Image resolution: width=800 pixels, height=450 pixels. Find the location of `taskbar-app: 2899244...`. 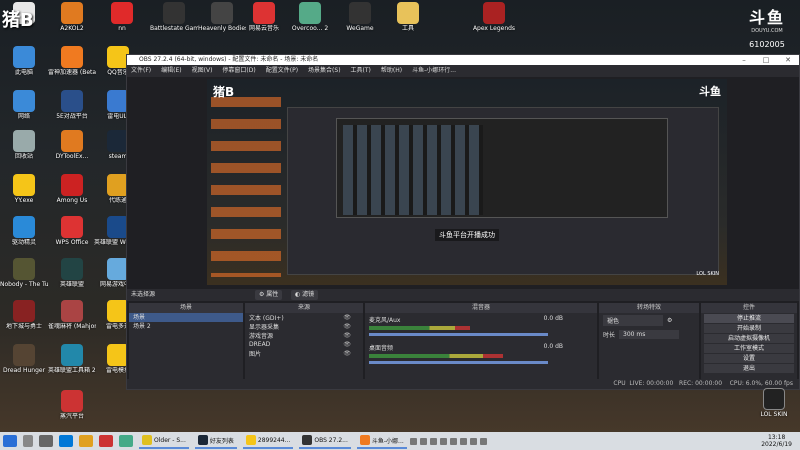

taskbar-app: 2899244... is located at coordinates (268, 441).